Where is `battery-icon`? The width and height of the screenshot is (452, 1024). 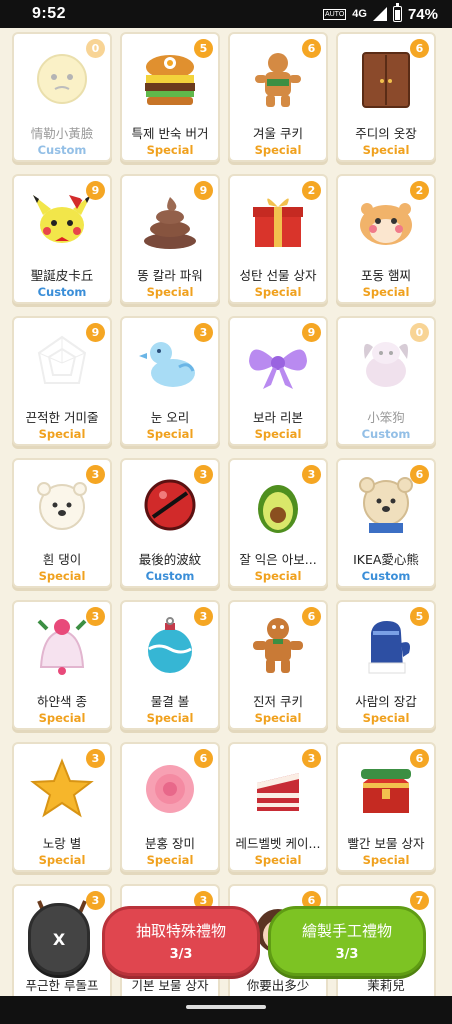
battery-icon is located at coordinates (397, 12).